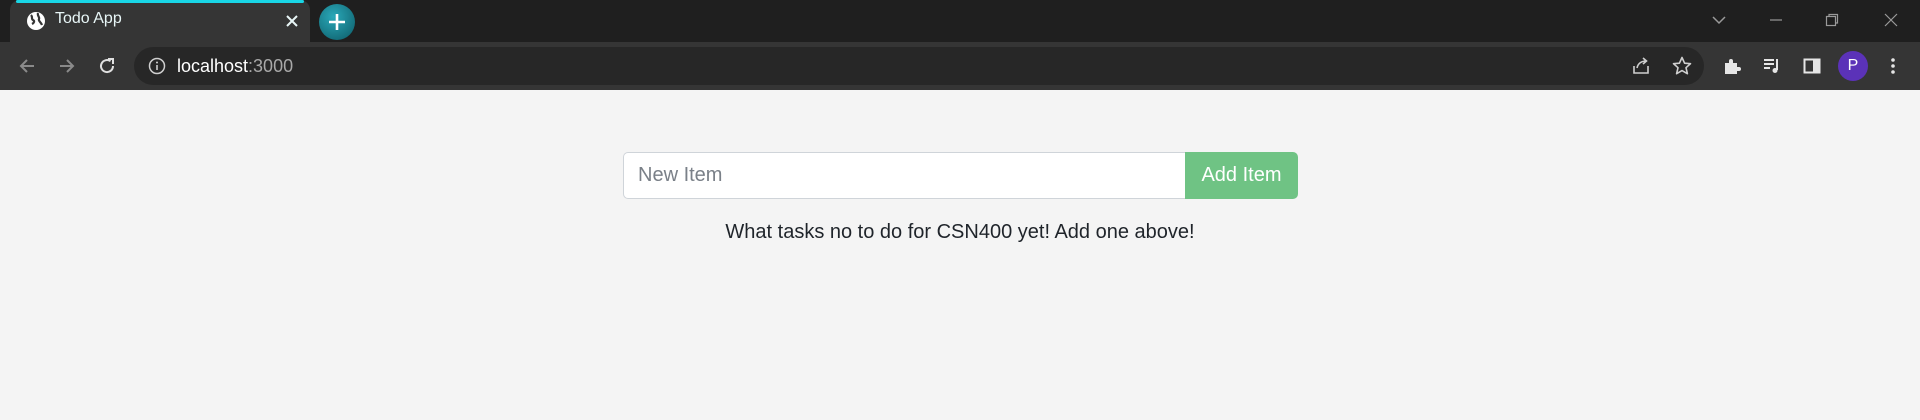  I want to click on tab-close-icon, so click(292, 21).